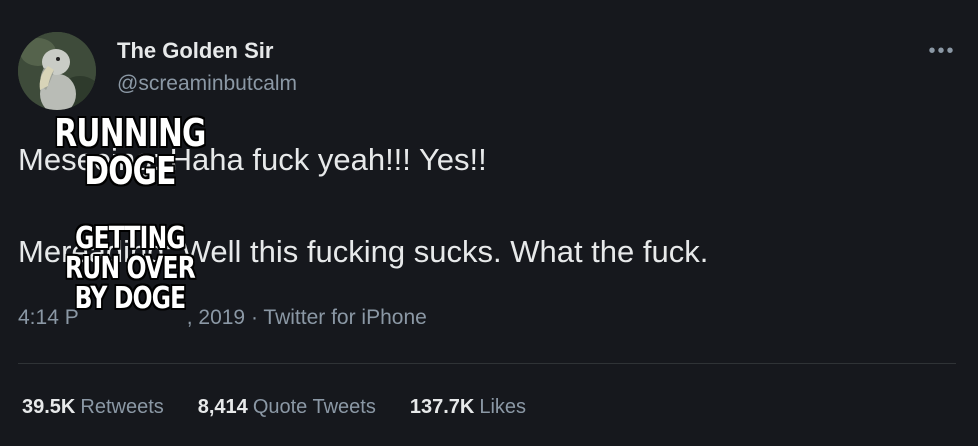 This screenshot has width=978, height=446. I want to click on caption-line: RUNNING, so click(130, 133).